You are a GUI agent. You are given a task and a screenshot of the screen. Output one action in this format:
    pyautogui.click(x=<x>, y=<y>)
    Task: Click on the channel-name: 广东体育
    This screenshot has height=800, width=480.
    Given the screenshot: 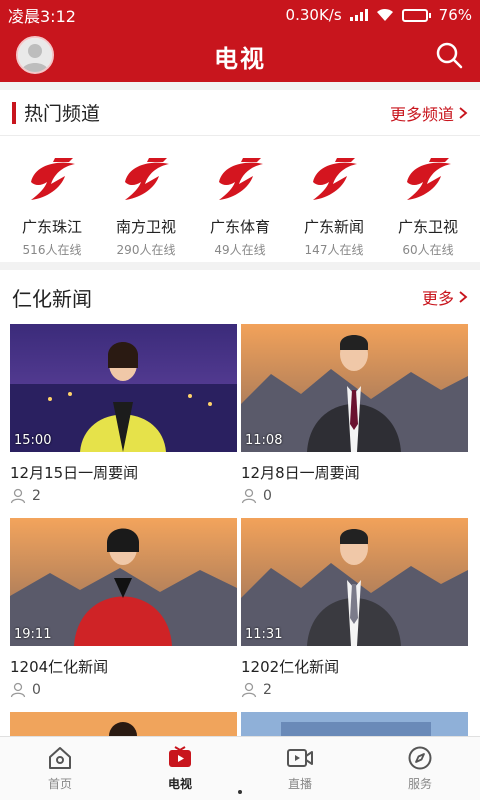 What is the action you would take?
    pyautogui.click(x=239, y=227)
    